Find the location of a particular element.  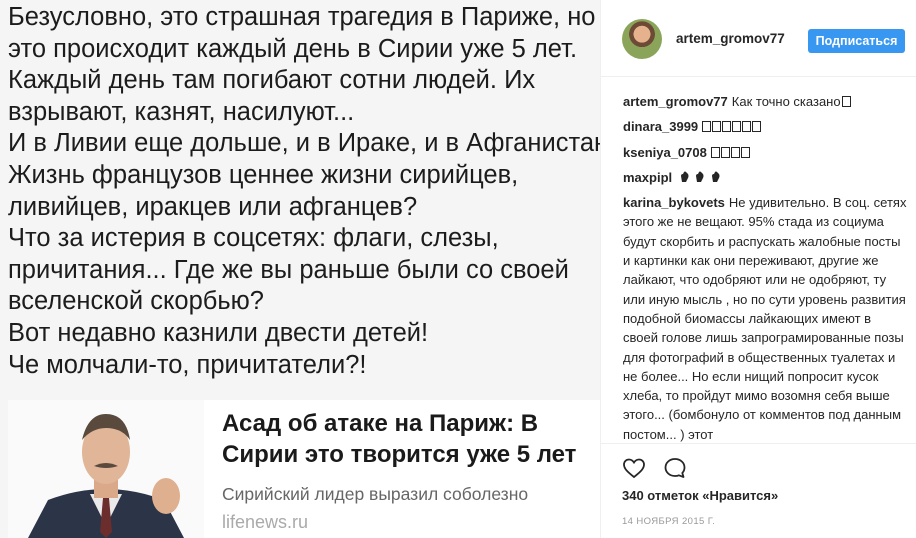

news-photo is located at coordinates (106, 469).